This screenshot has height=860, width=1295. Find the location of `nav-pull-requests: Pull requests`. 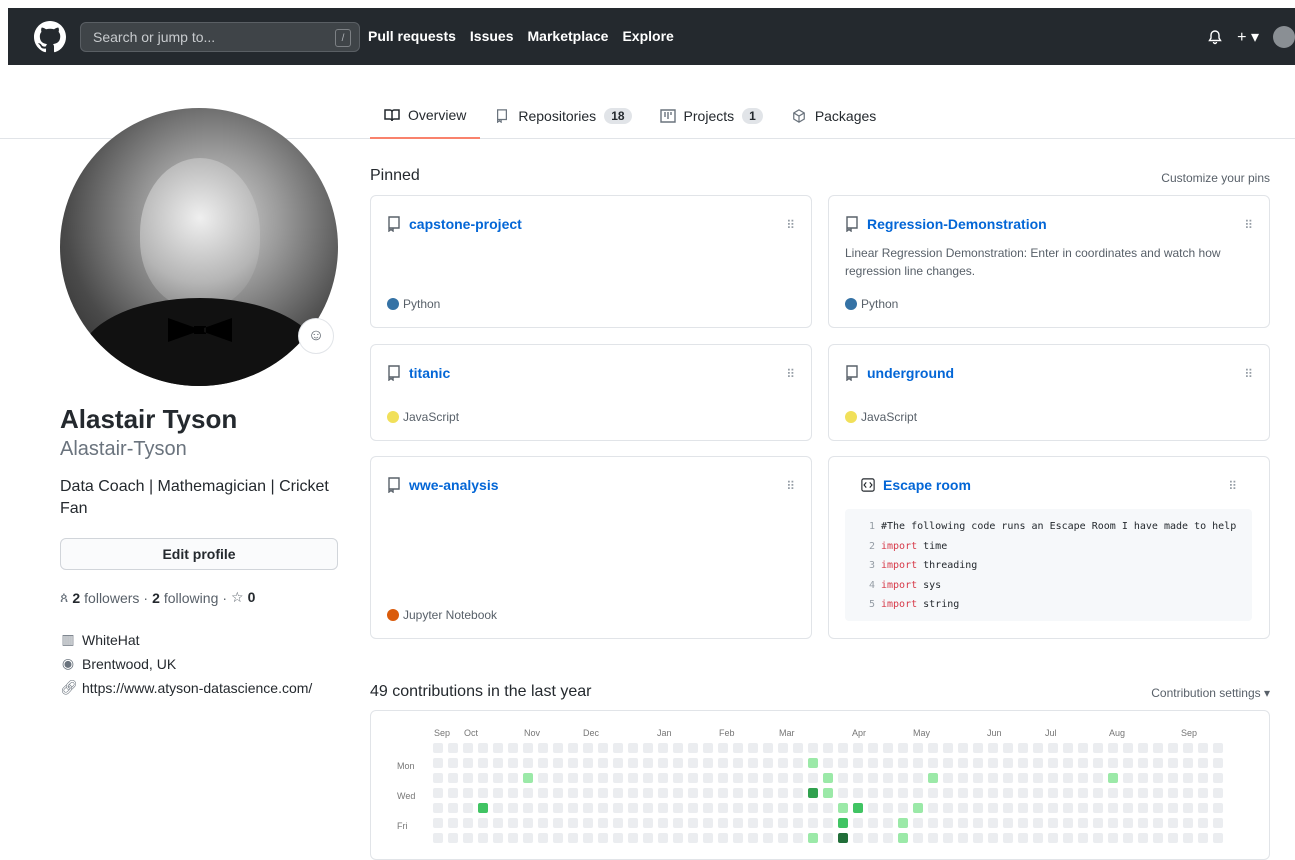

nav-pull-requests: Pull requests is located at coordinates (412, 36).